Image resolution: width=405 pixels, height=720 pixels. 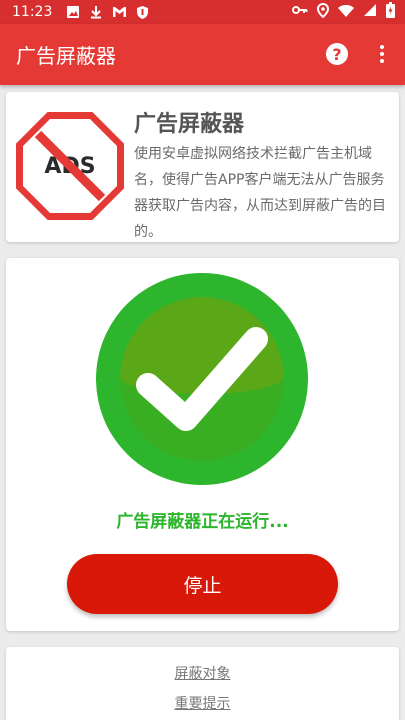 I want to click on help-icon: ?, so click(x=337, y=54).